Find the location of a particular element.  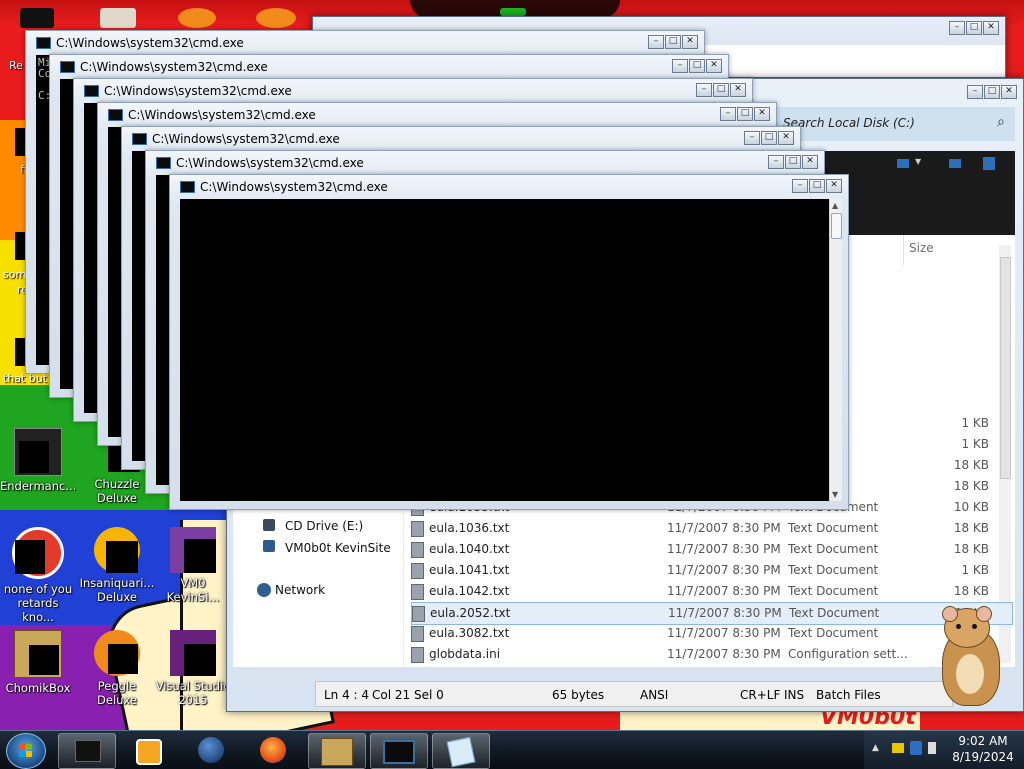

status-line-endings: CR+LF is located at coordinates (760, 695).